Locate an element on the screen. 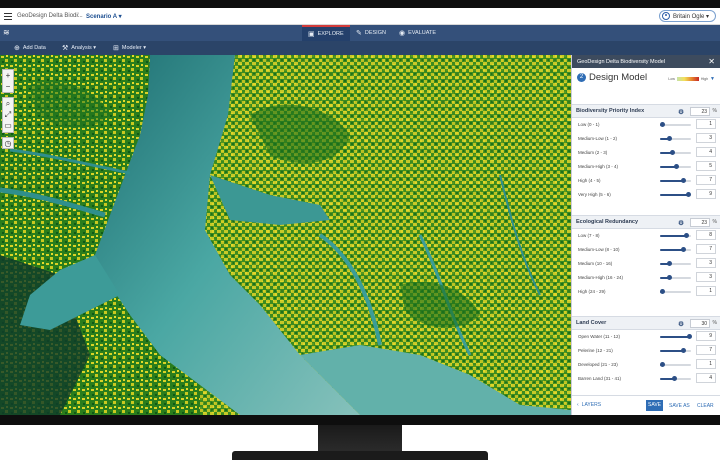 The width and height of the screenshot is (720, 460). search-icon: ⌕ is located at coordinates (8, 103).